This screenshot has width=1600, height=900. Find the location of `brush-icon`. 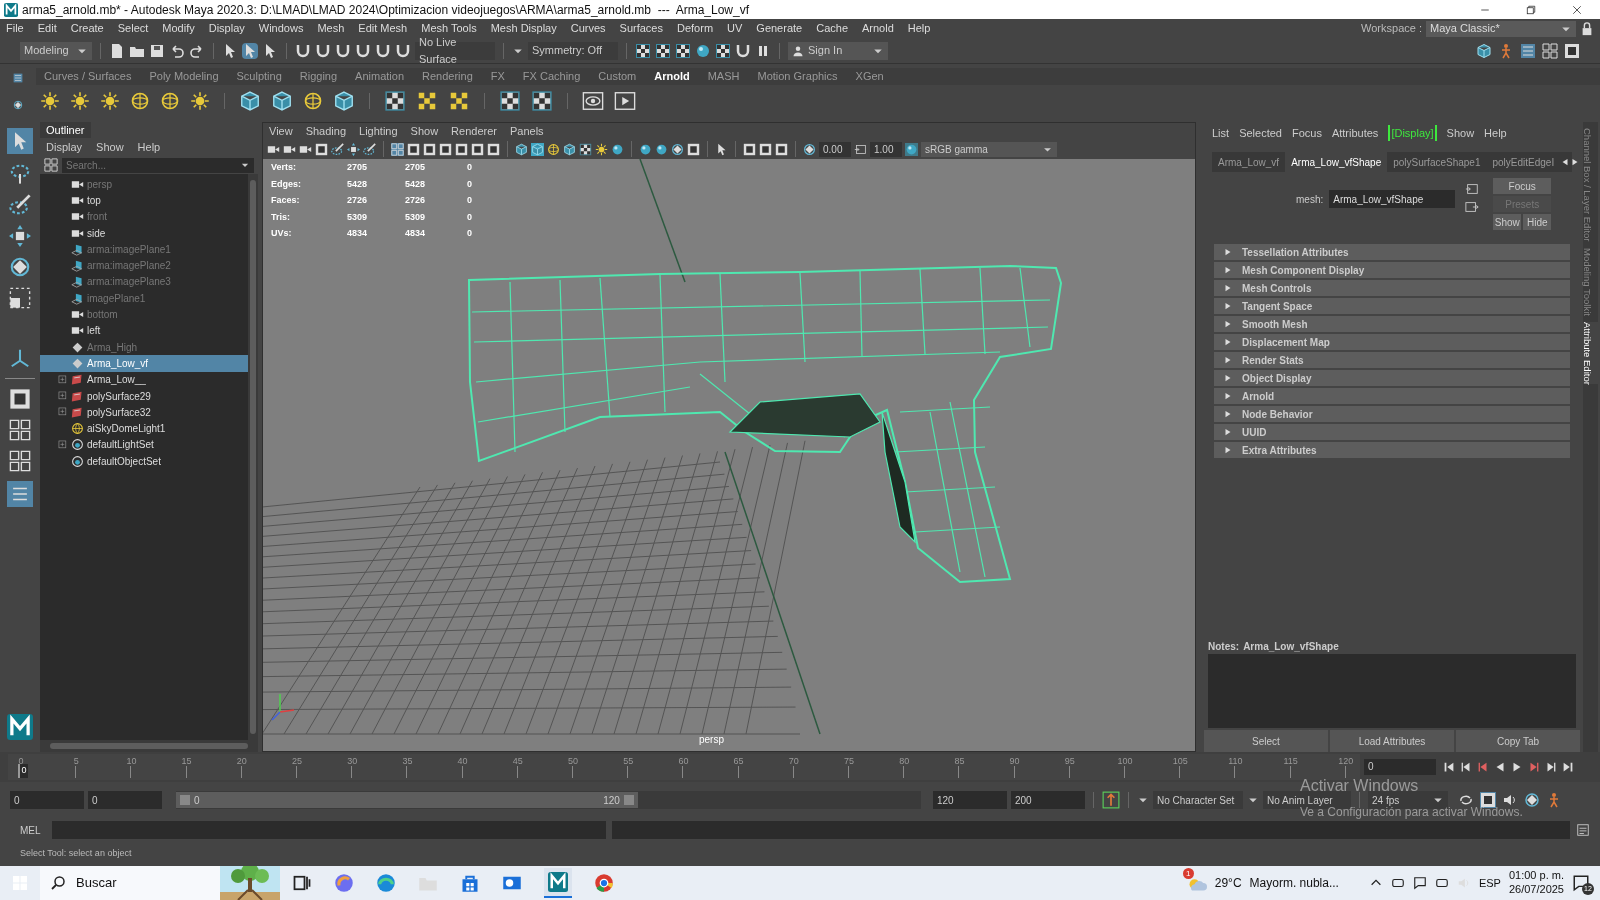

brush-icon is located at coordinates (20, 205).